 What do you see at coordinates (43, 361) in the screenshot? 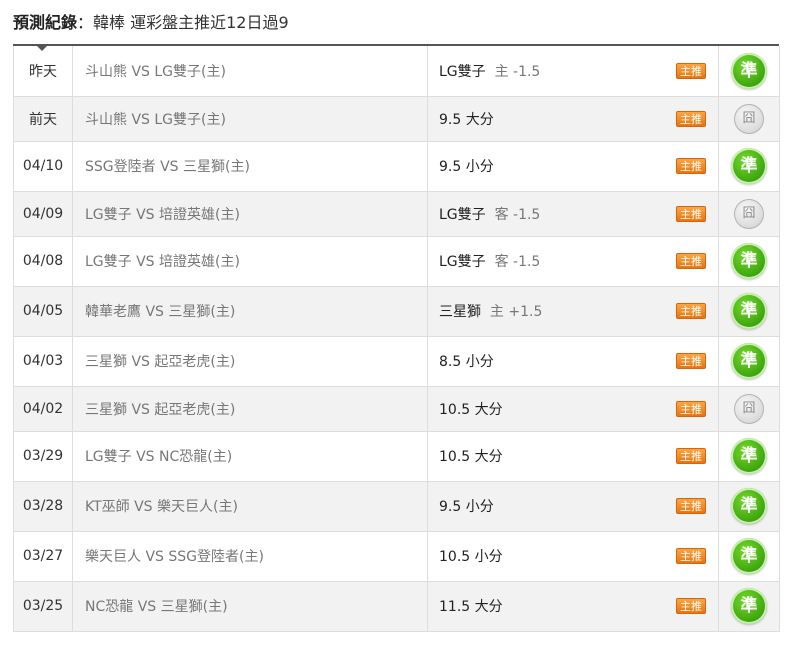
I see `row-date: 04/03` at bounding box center [43, 361].